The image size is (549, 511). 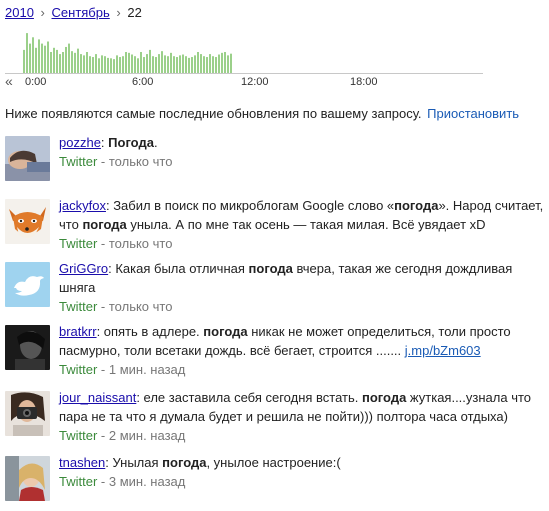 I want to click on post-meta: Twitter - 3 мин. назад, so click(x=122, y=481).